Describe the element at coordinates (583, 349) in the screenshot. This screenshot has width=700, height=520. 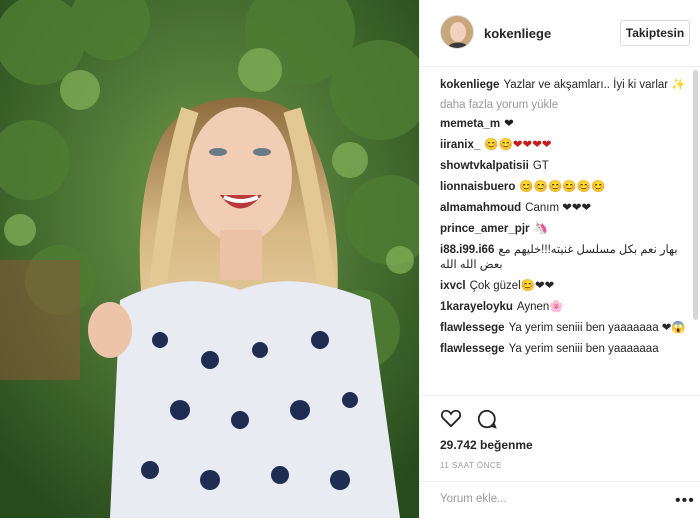
I see `comment-text: Ya yerim seniii ben yaaaaaaa` at that location.